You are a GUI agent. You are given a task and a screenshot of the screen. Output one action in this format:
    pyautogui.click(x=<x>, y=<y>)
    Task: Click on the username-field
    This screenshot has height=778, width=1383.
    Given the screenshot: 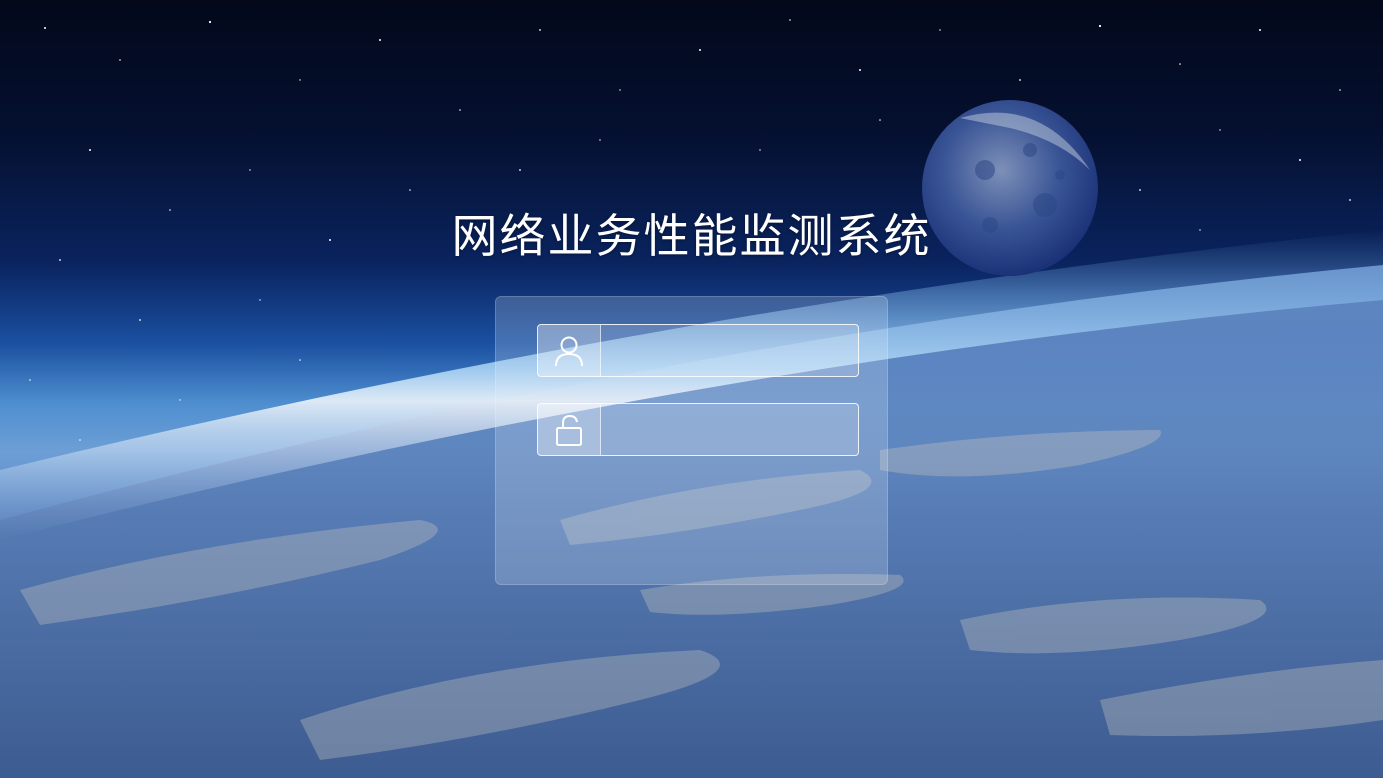 What is the action you would take?
    pyautogui.click(x=698, y=350)
    